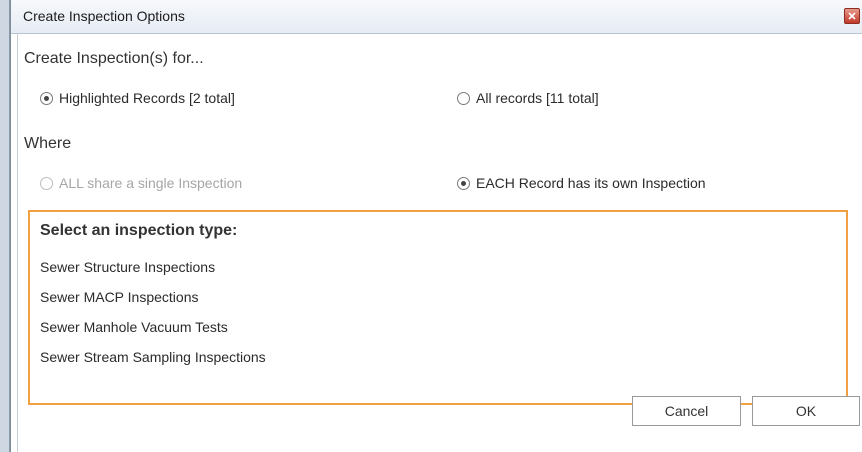  I want to click on inspection-type-item: Sewer MACP Inspections, so click(119, 297).